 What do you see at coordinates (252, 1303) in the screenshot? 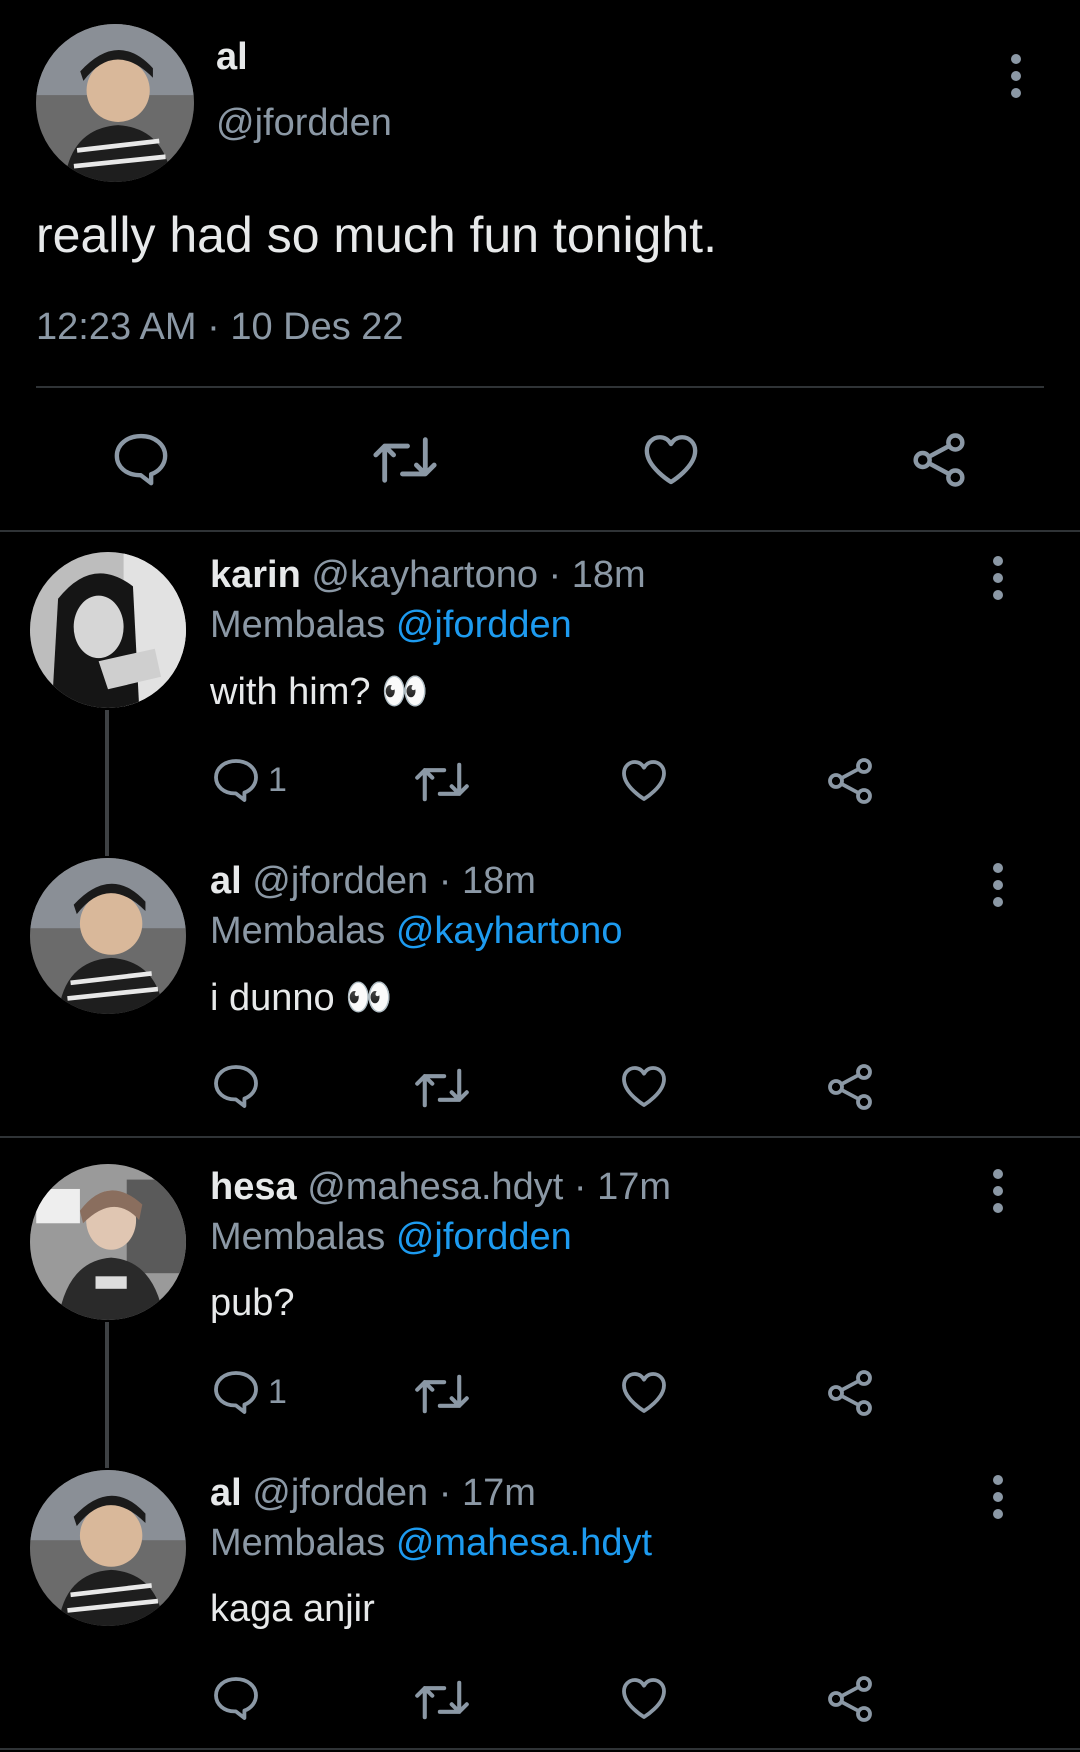
I see `reply-text: pub?` at bounding box center [252, 1303].